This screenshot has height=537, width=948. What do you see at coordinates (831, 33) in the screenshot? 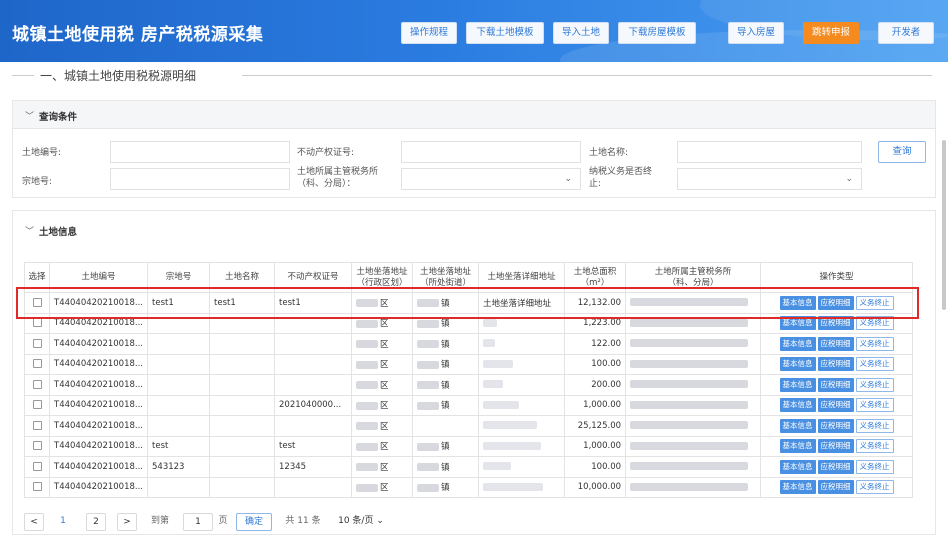
I see `jump-declare-button: 跳转申报` at bounding box center [831, 33].